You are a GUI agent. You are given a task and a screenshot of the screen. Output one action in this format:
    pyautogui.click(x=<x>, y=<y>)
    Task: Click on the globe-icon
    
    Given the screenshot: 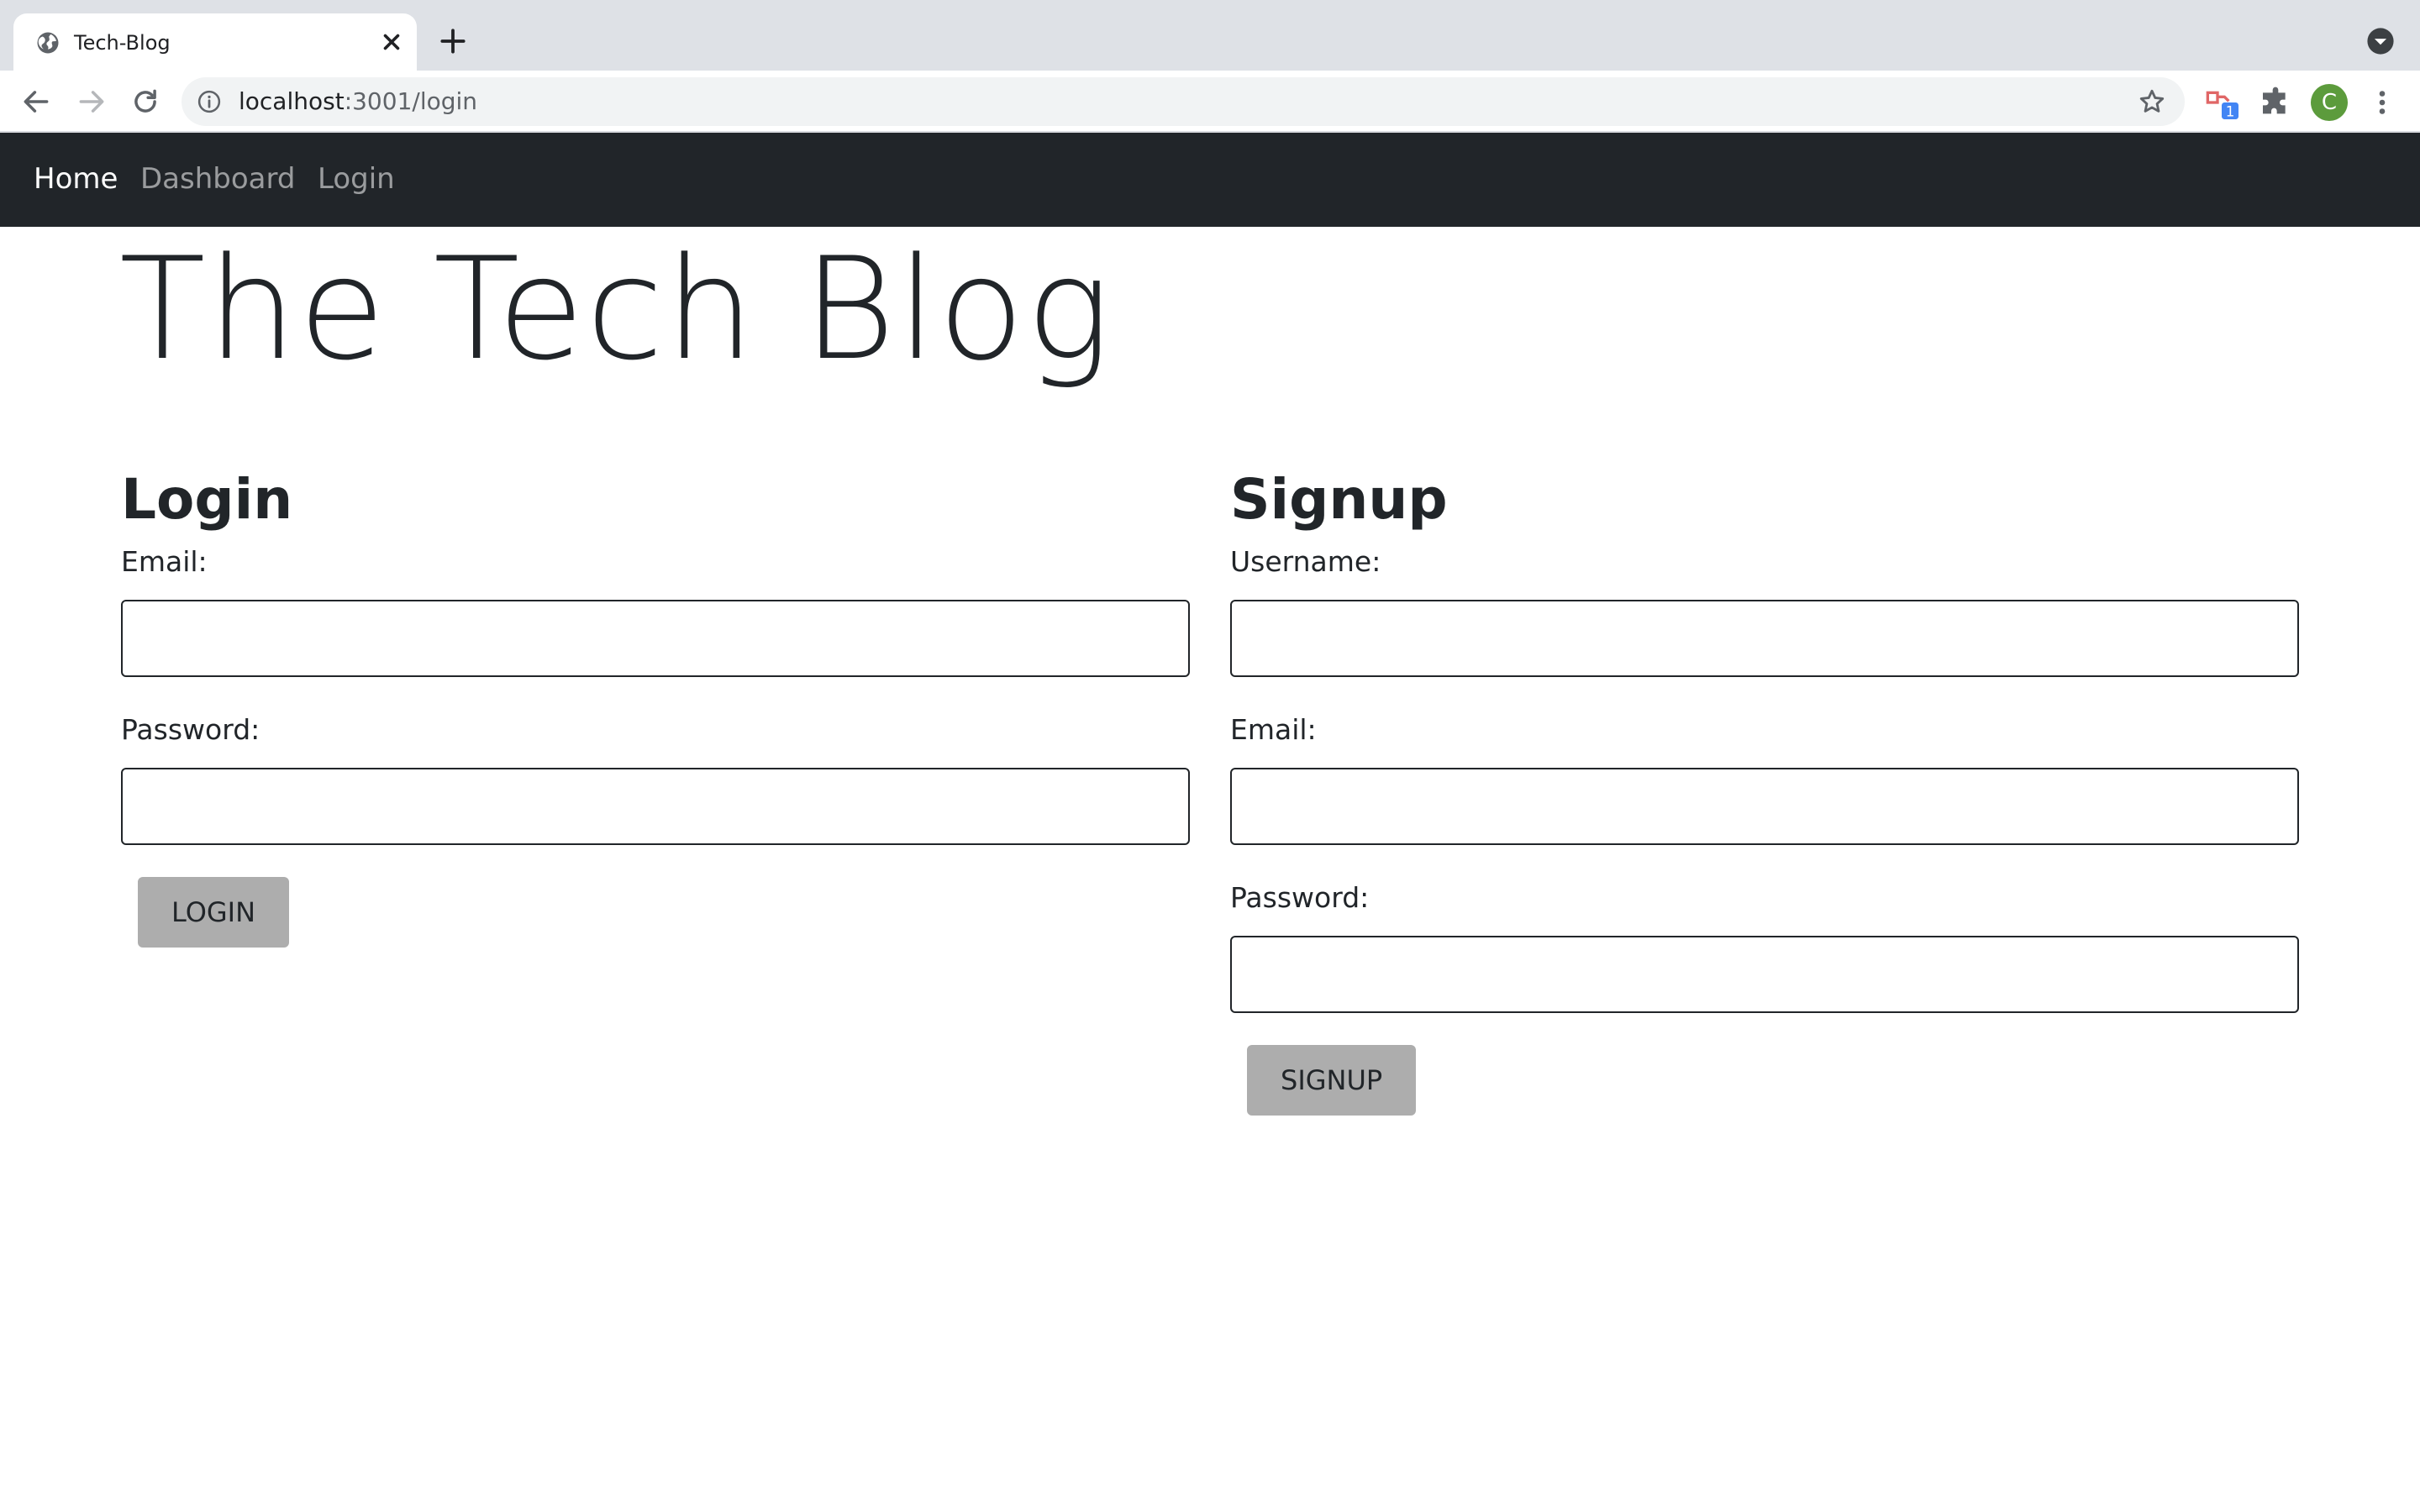 What is the action you would take?
    pyautogui.click(x=47, y=42)
    